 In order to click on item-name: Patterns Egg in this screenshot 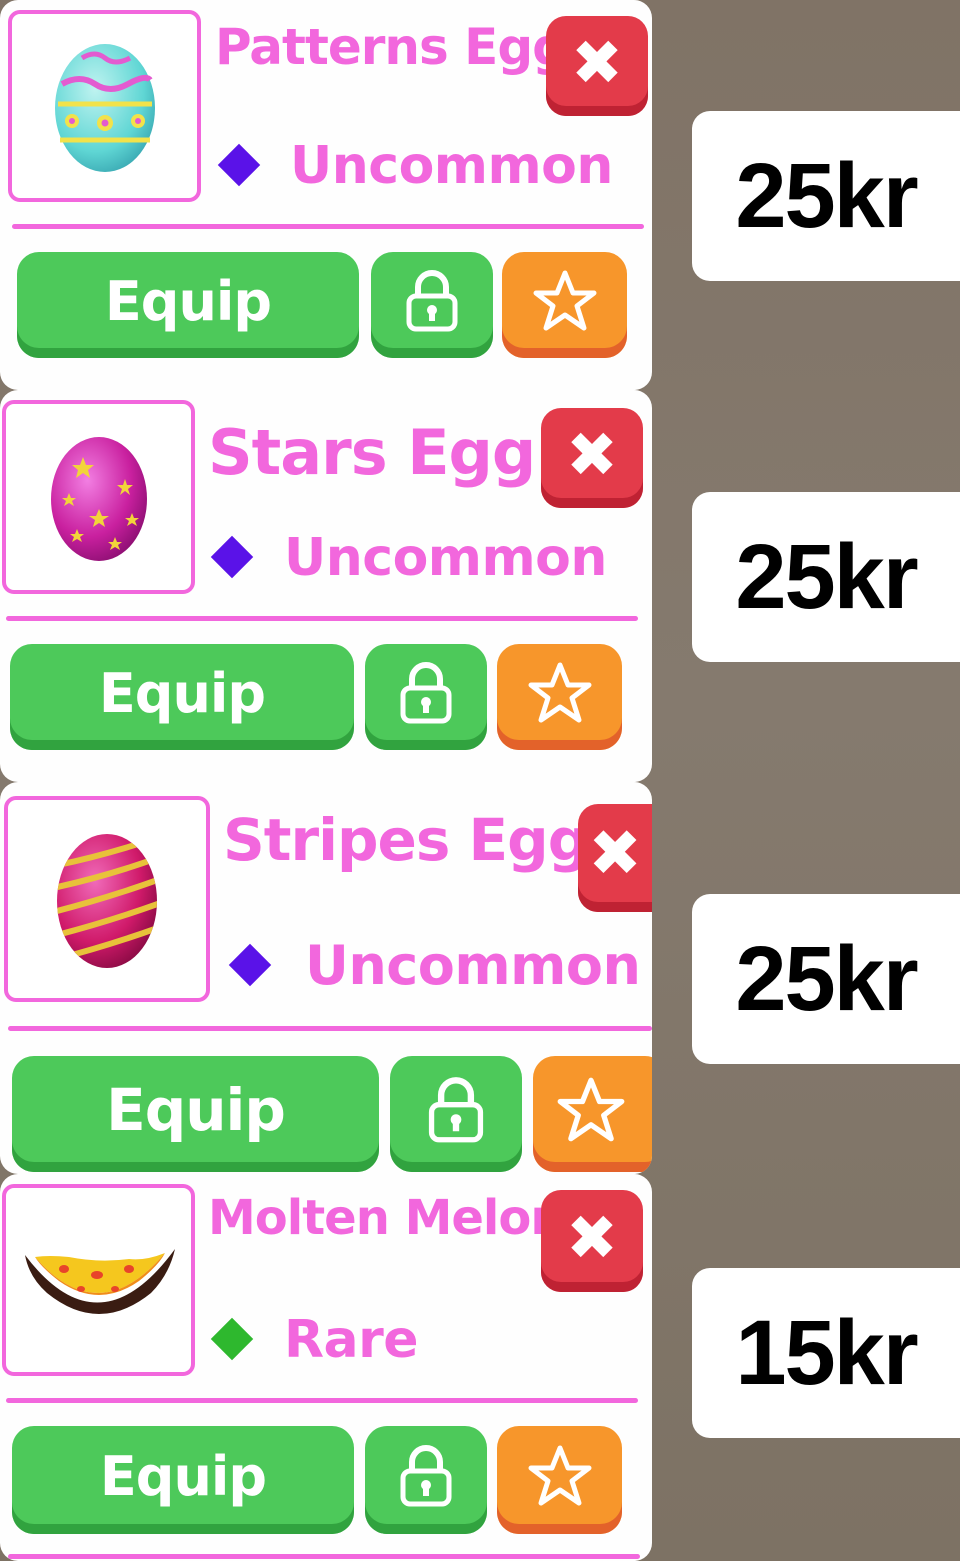, I will do `click(391, 47)`.